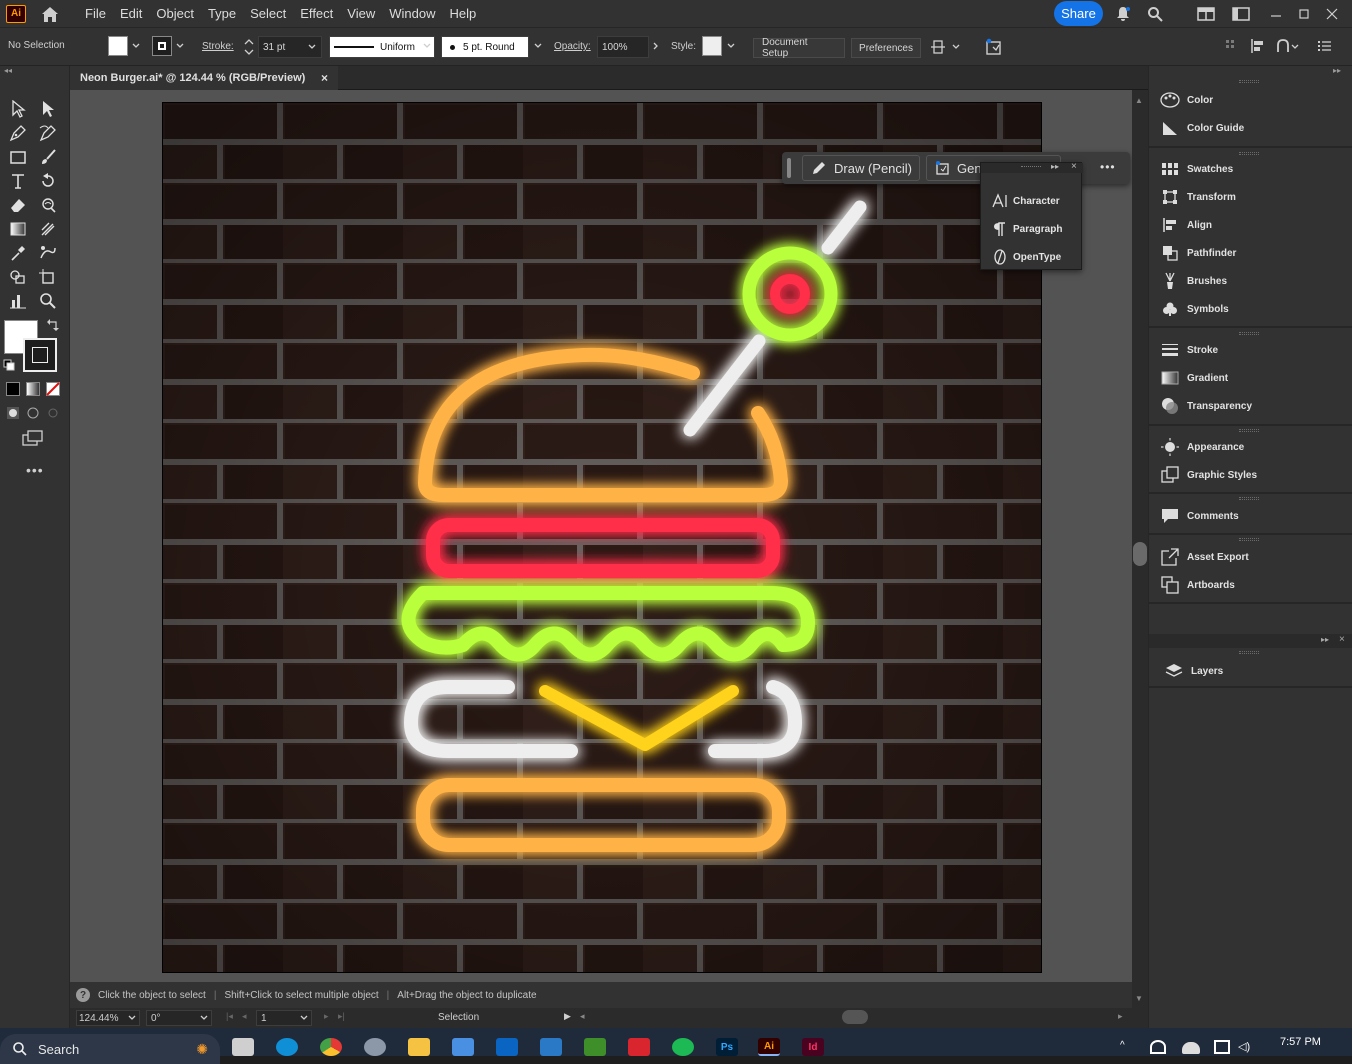  What do you see at coordinates (18, 253) in the screenshot?
I see `eyedropper-tool-icon` at bounding box center [18, 253].